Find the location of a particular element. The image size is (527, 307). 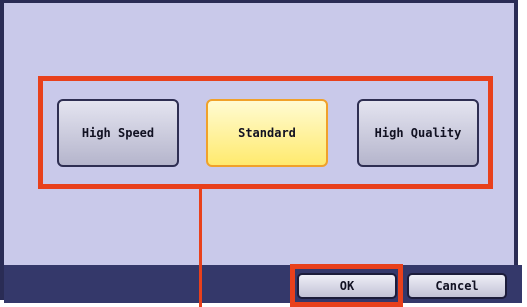

cancel-label: Cancel is located at coordinates (457, 286).